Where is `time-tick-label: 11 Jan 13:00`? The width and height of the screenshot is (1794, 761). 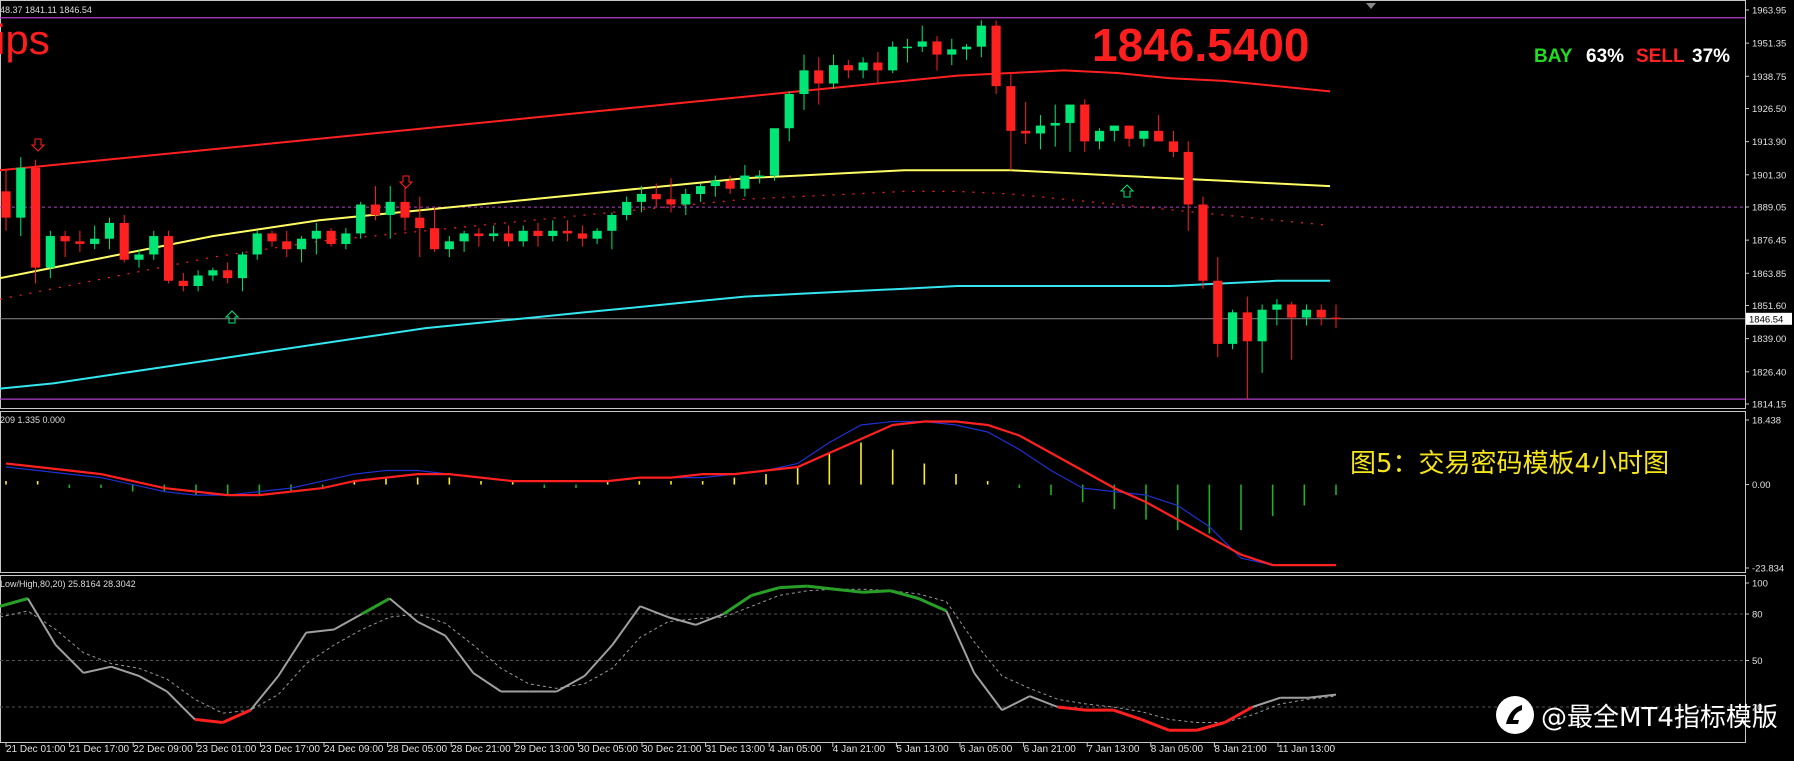
time-tick-label: 11 Jan 13:00 is located at coordinates (1307, 749).